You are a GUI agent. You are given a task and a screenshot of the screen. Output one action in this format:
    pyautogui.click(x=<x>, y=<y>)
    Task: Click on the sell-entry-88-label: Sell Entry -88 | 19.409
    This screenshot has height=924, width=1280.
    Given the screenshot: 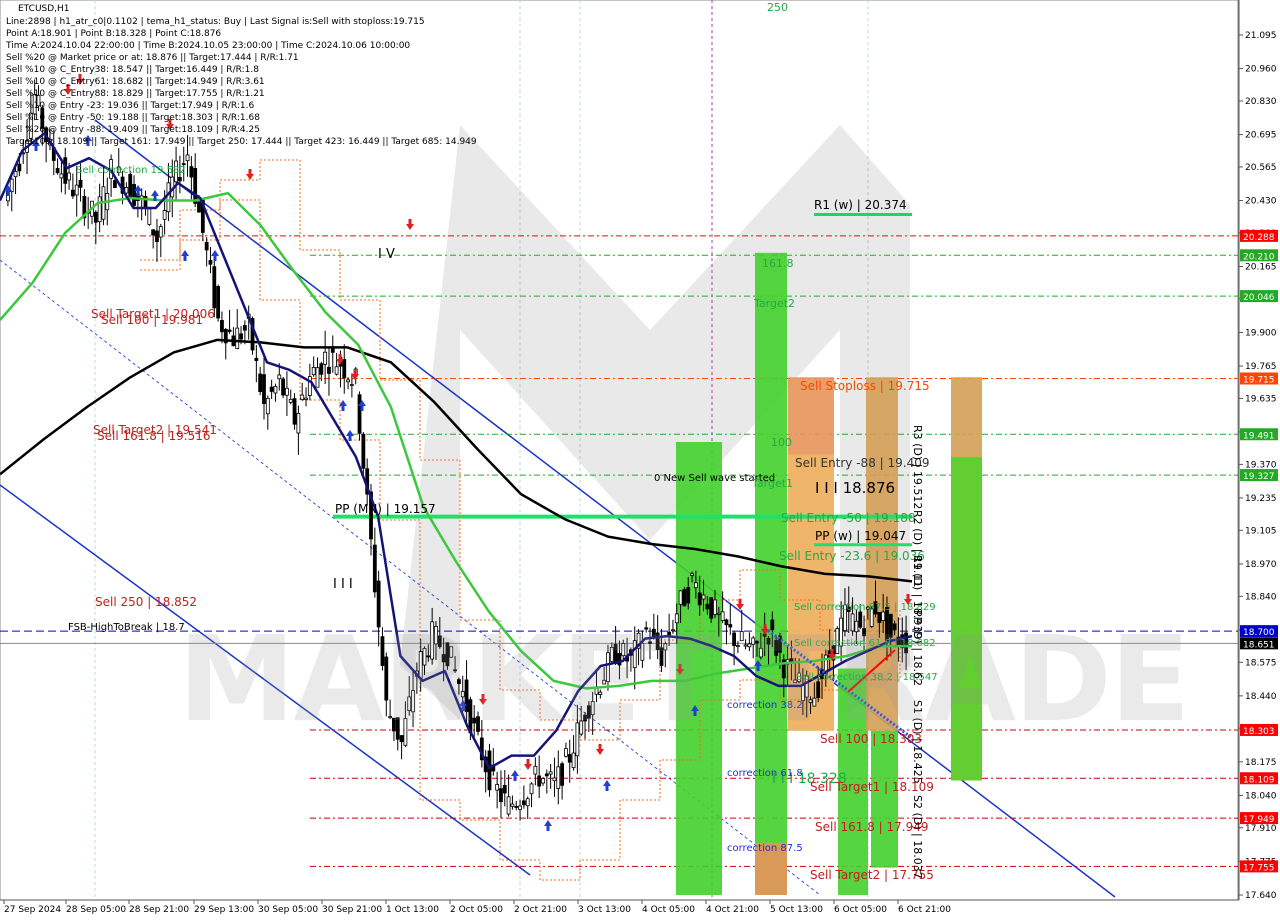 What is the action you would take?
    pyautogui.click(x=862, y=463)
    